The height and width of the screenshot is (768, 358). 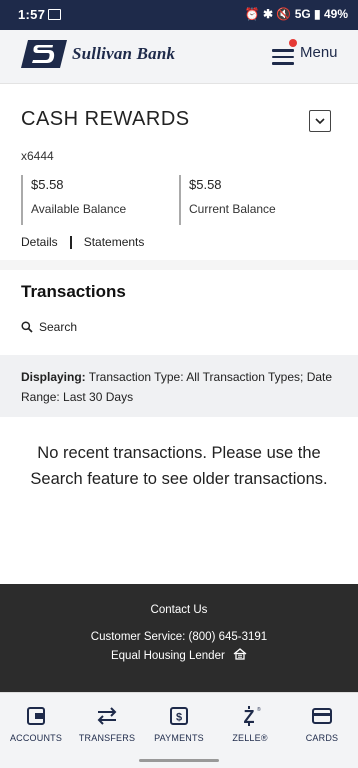 I want to click on home-indicator, so click(x=179, y=760).